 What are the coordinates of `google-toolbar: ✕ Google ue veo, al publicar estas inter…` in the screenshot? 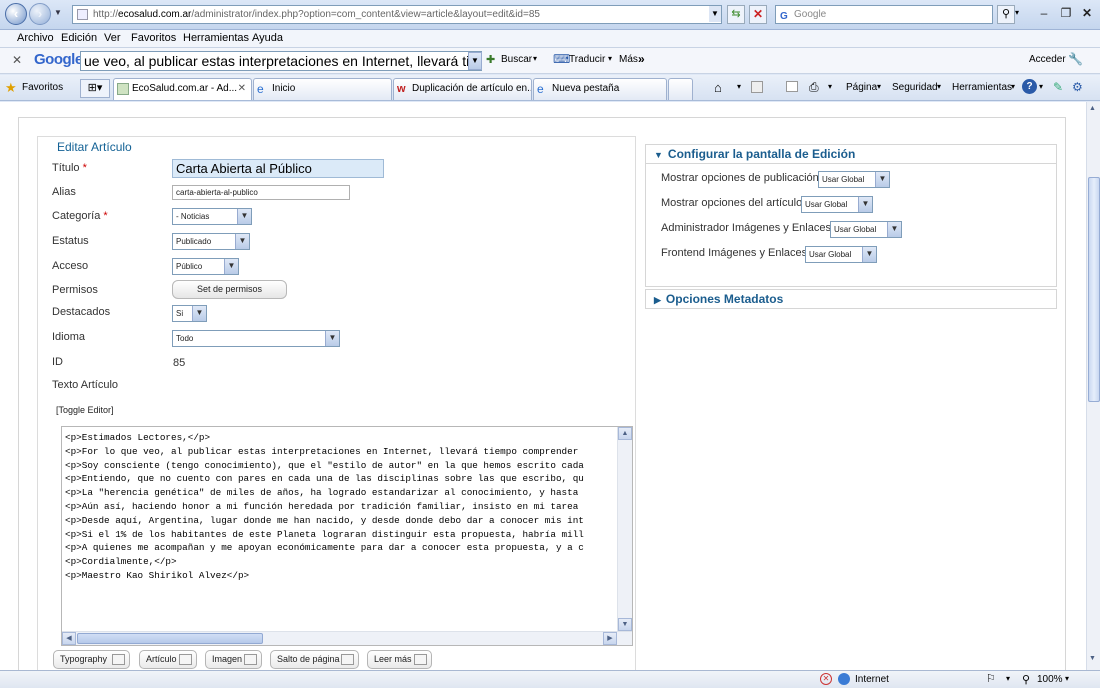 It's located at (550, 61).